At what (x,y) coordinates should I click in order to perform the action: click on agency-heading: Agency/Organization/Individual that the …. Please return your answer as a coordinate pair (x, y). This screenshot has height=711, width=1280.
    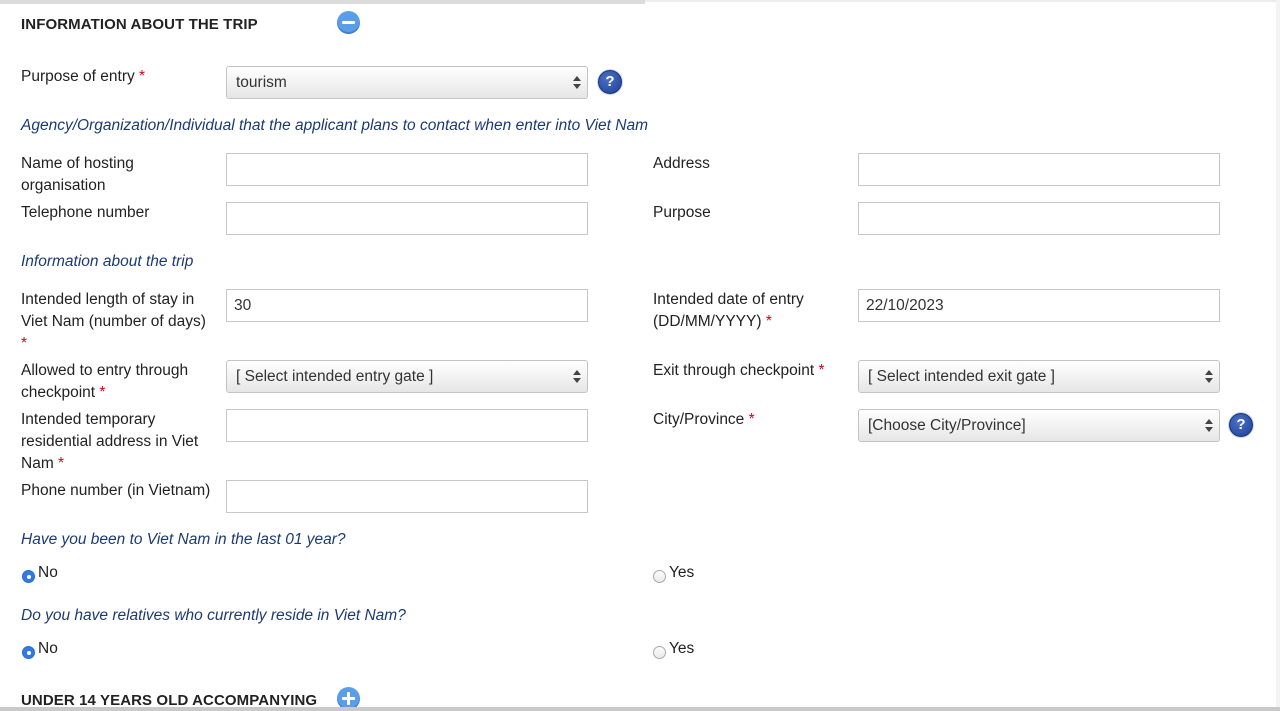
    Looking at the image, I should click on (334, 125).